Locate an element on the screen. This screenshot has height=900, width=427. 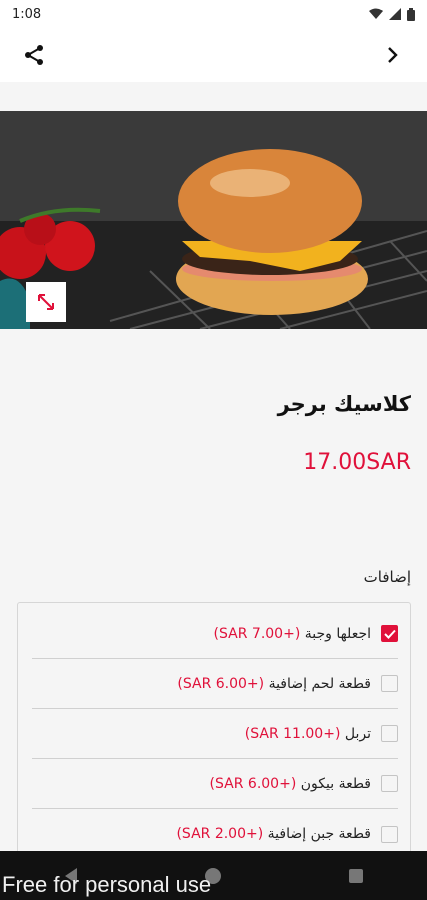
product-title: كلاسيك برجر is located at coordinates (344, 404).